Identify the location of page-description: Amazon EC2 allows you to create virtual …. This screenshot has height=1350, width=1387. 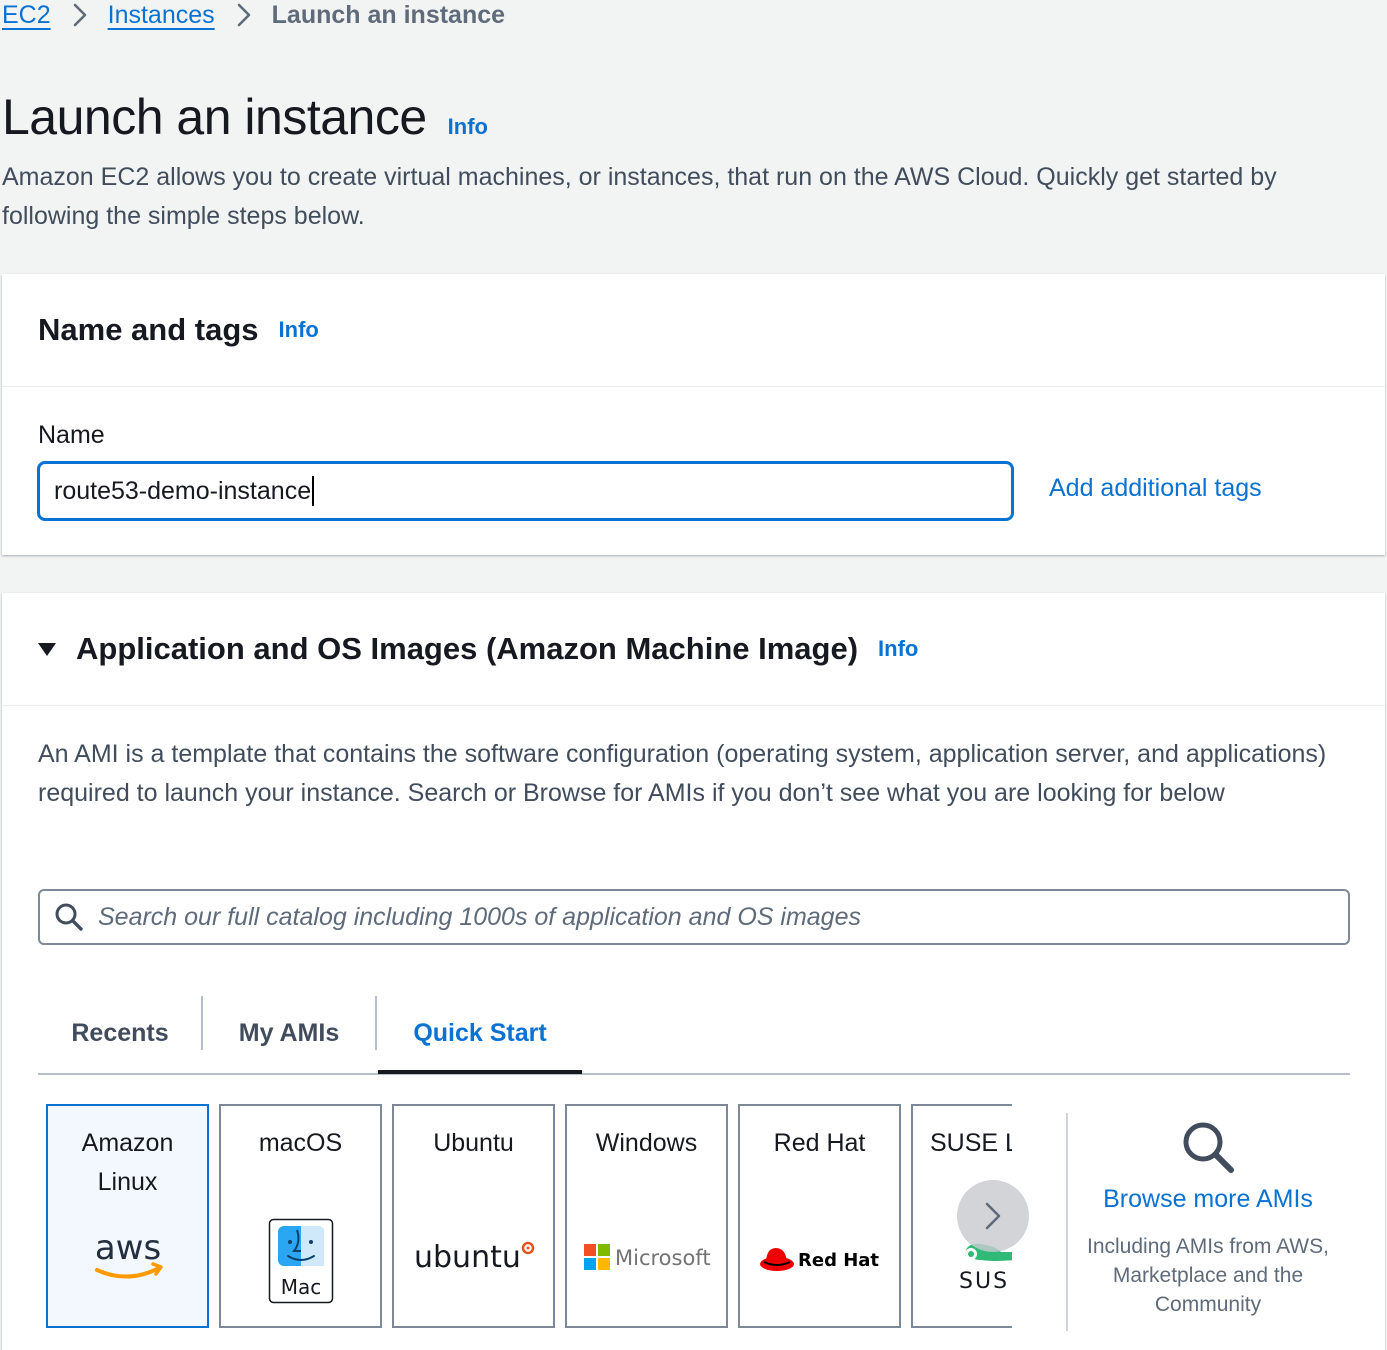
(639, 196).